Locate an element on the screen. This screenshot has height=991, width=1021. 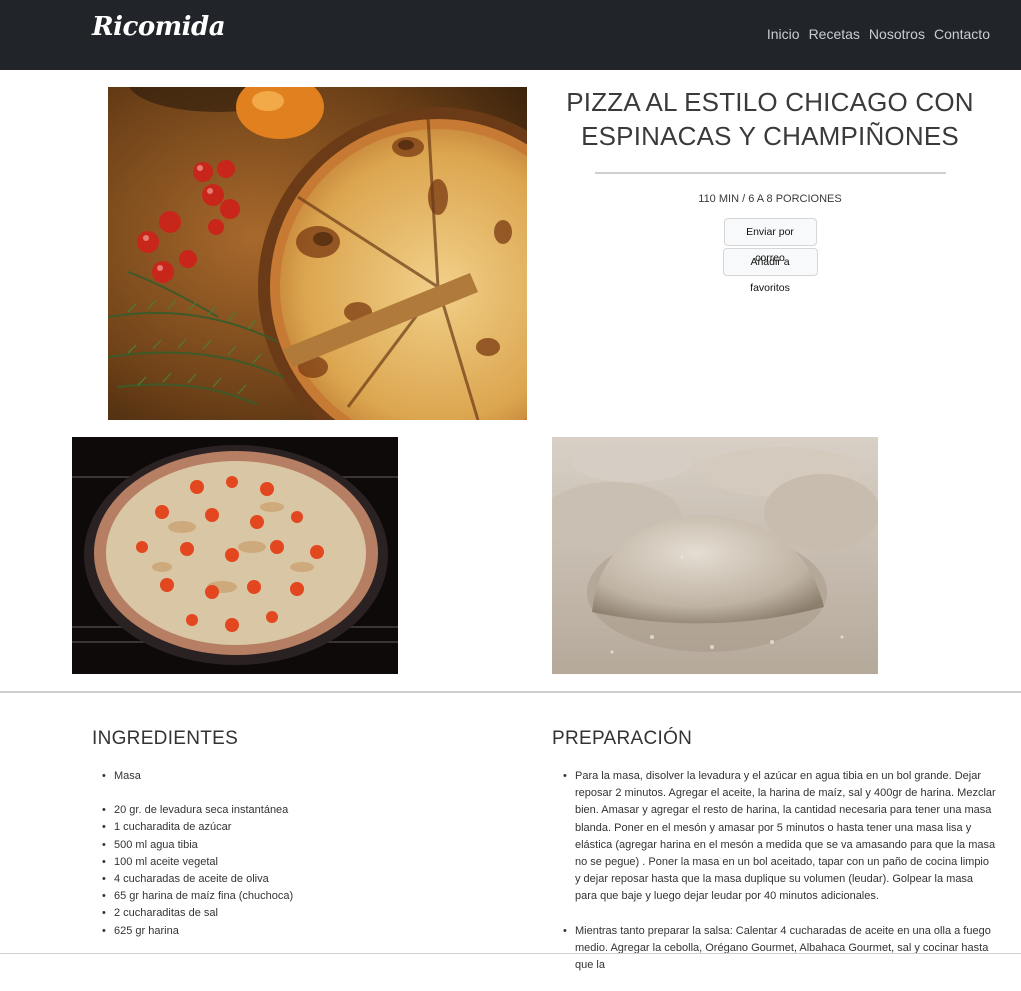
nav-link-nosotros: Nosotros is located at coordinates (897, 34).